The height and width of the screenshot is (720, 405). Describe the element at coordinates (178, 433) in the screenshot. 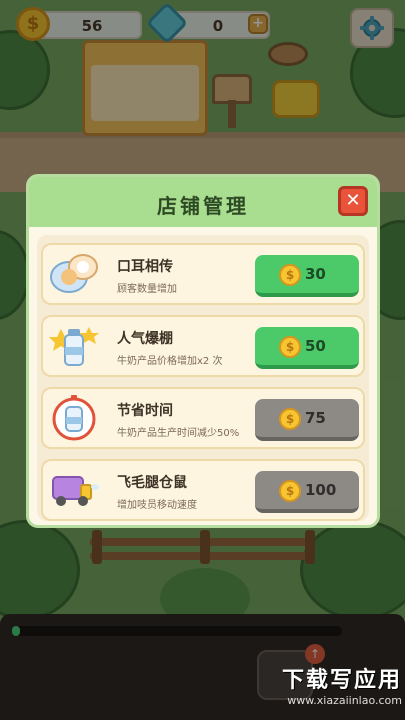

I see `upgrade-description: 牛奶产品生产时间减少50%` at that location.